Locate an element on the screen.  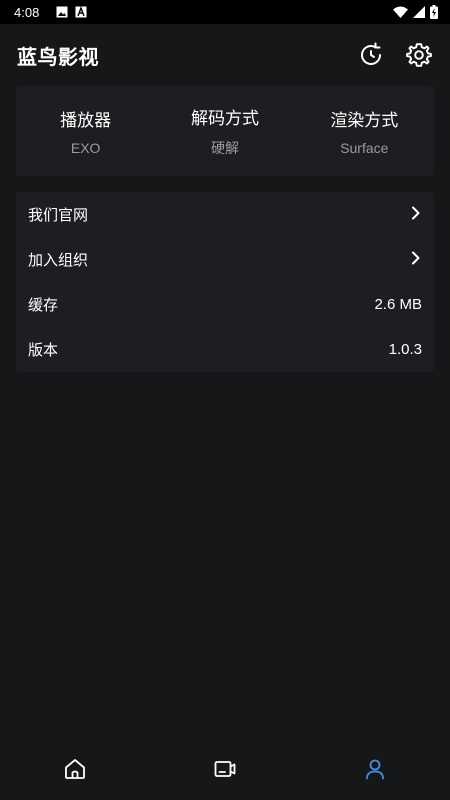
home-icon is located at coordinates (75, 771).